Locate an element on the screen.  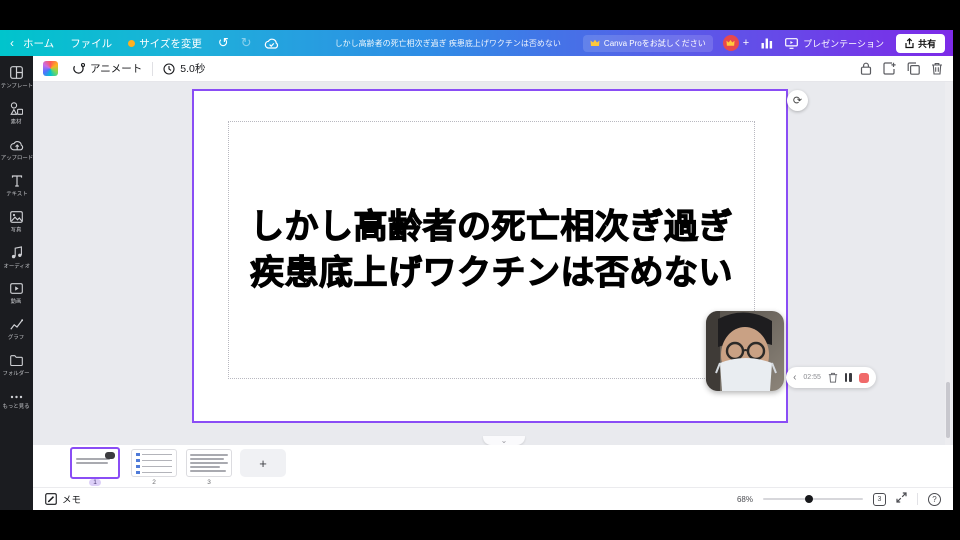
notes-icon is located at coordinates (51, 499).